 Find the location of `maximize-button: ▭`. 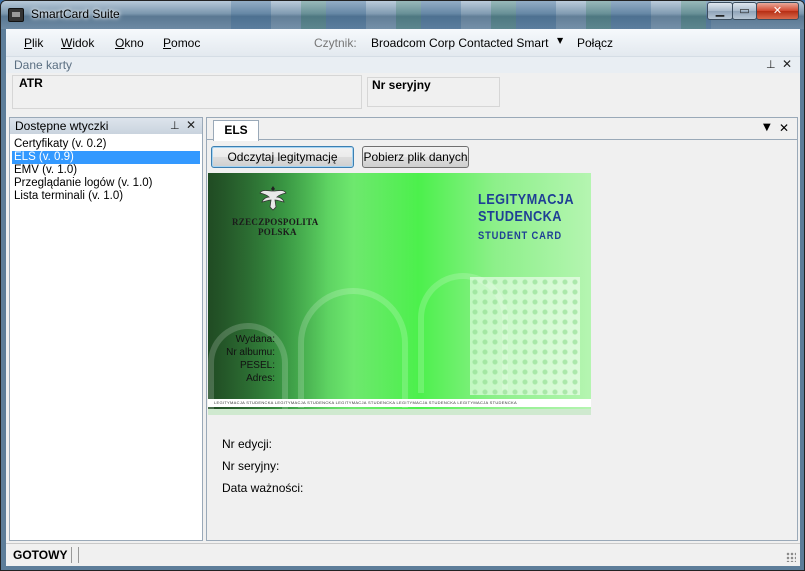

maximize-button: ▭ is located at coordinates (744, 11).